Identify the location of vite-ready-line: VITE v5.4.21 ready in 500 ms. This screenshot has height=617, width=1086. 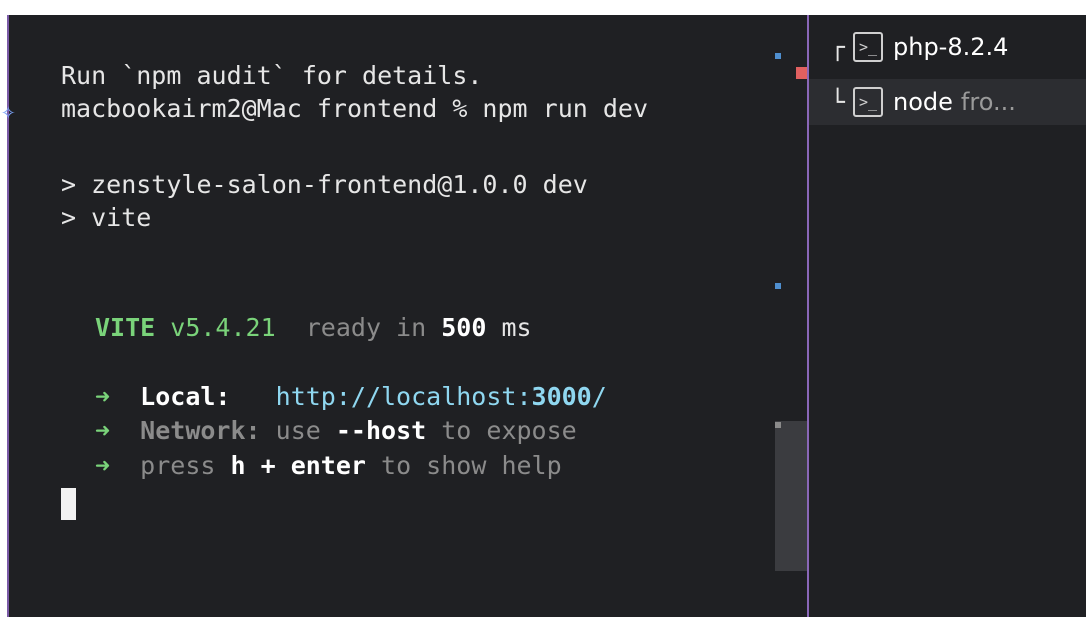
(313, 328).